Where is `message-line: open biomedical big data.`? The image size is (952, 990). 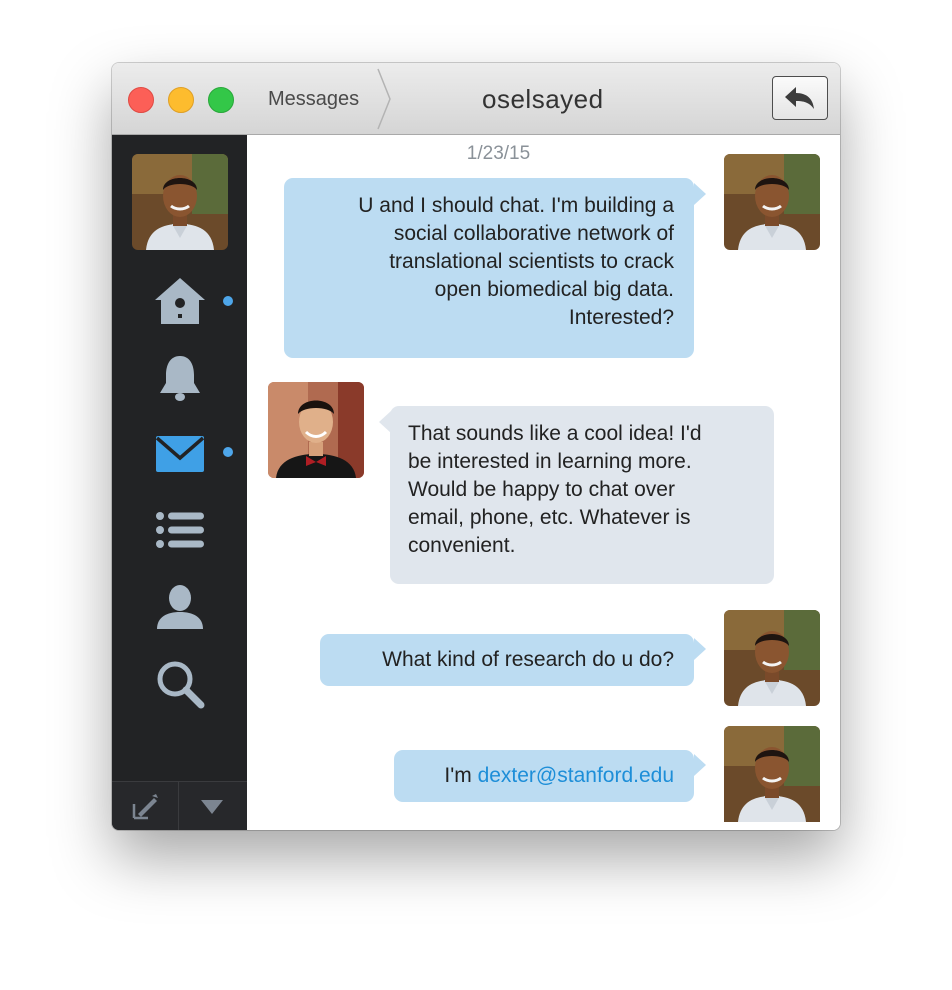 message-line: open biomedical big data. is located at coordinates (554, 289).